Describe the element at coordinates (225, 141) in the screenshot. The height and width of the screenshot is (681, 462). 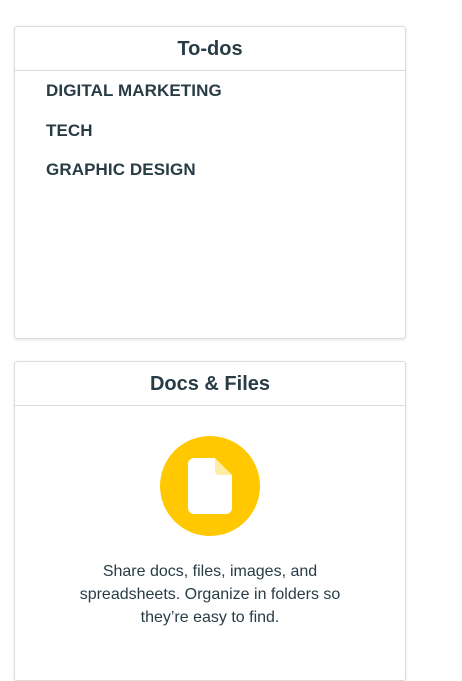
I see `todo-list-item-tech: TECH` at that location.